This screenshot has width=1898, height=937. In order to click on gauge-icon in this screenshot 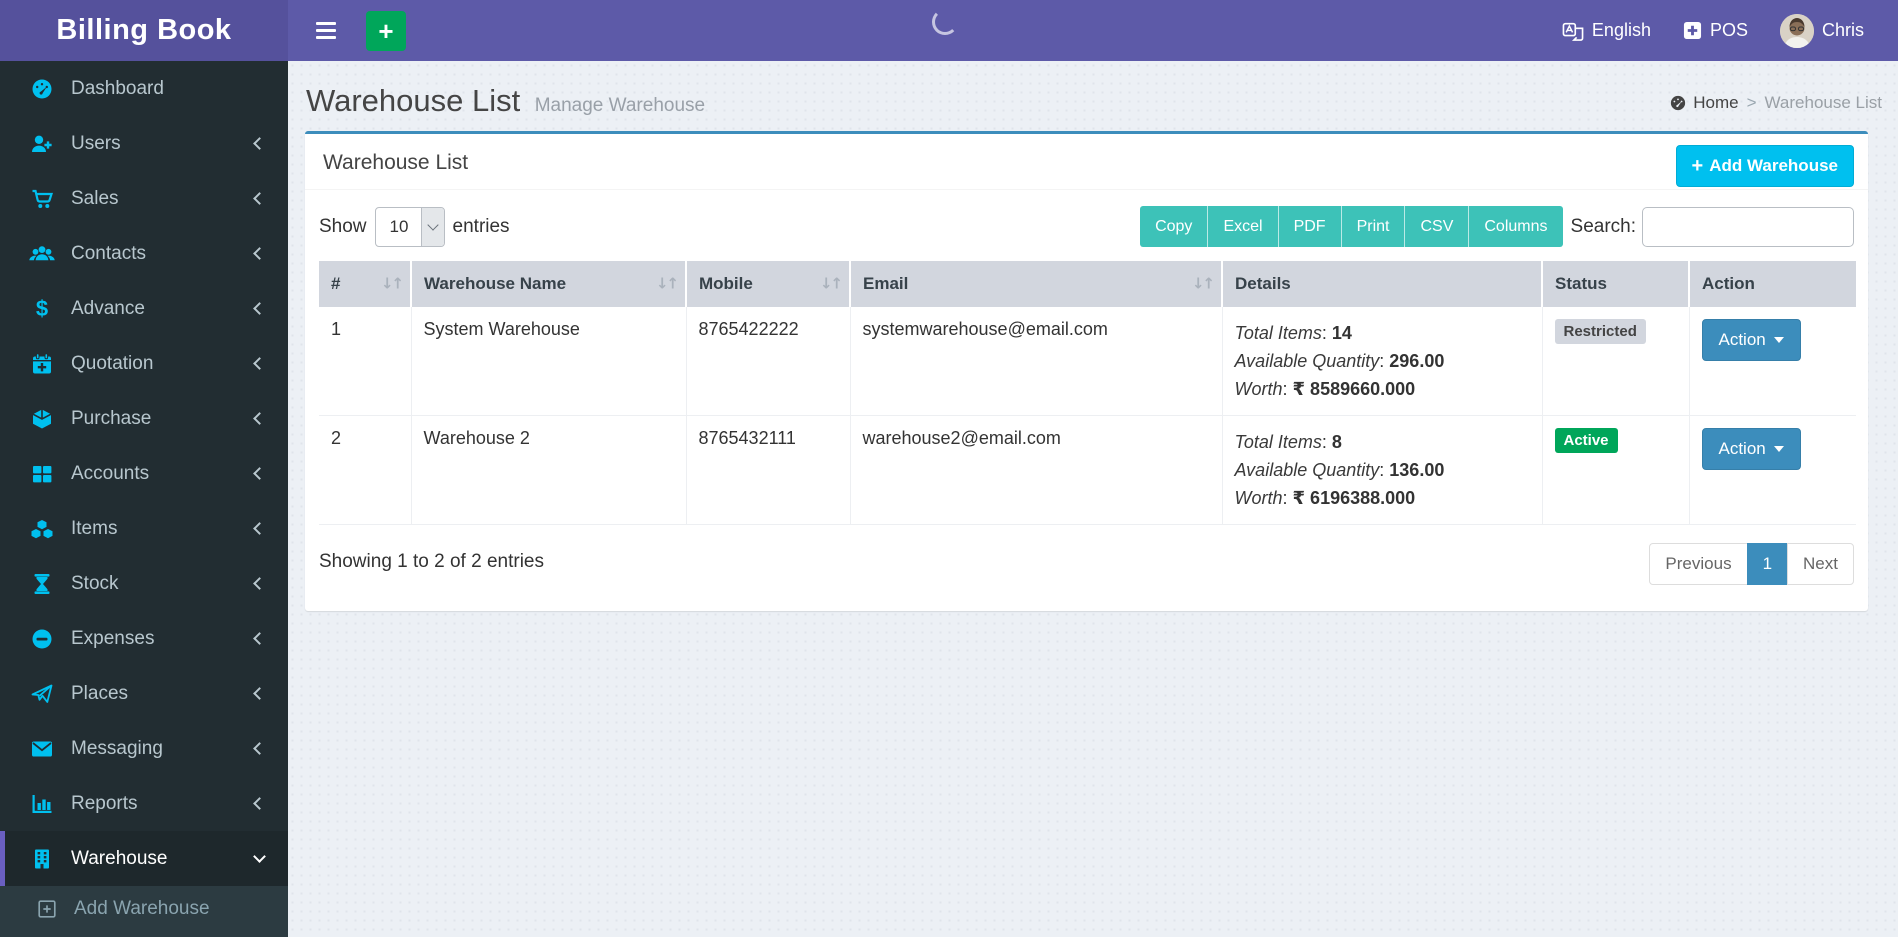, I will do `click(42, 89)`.